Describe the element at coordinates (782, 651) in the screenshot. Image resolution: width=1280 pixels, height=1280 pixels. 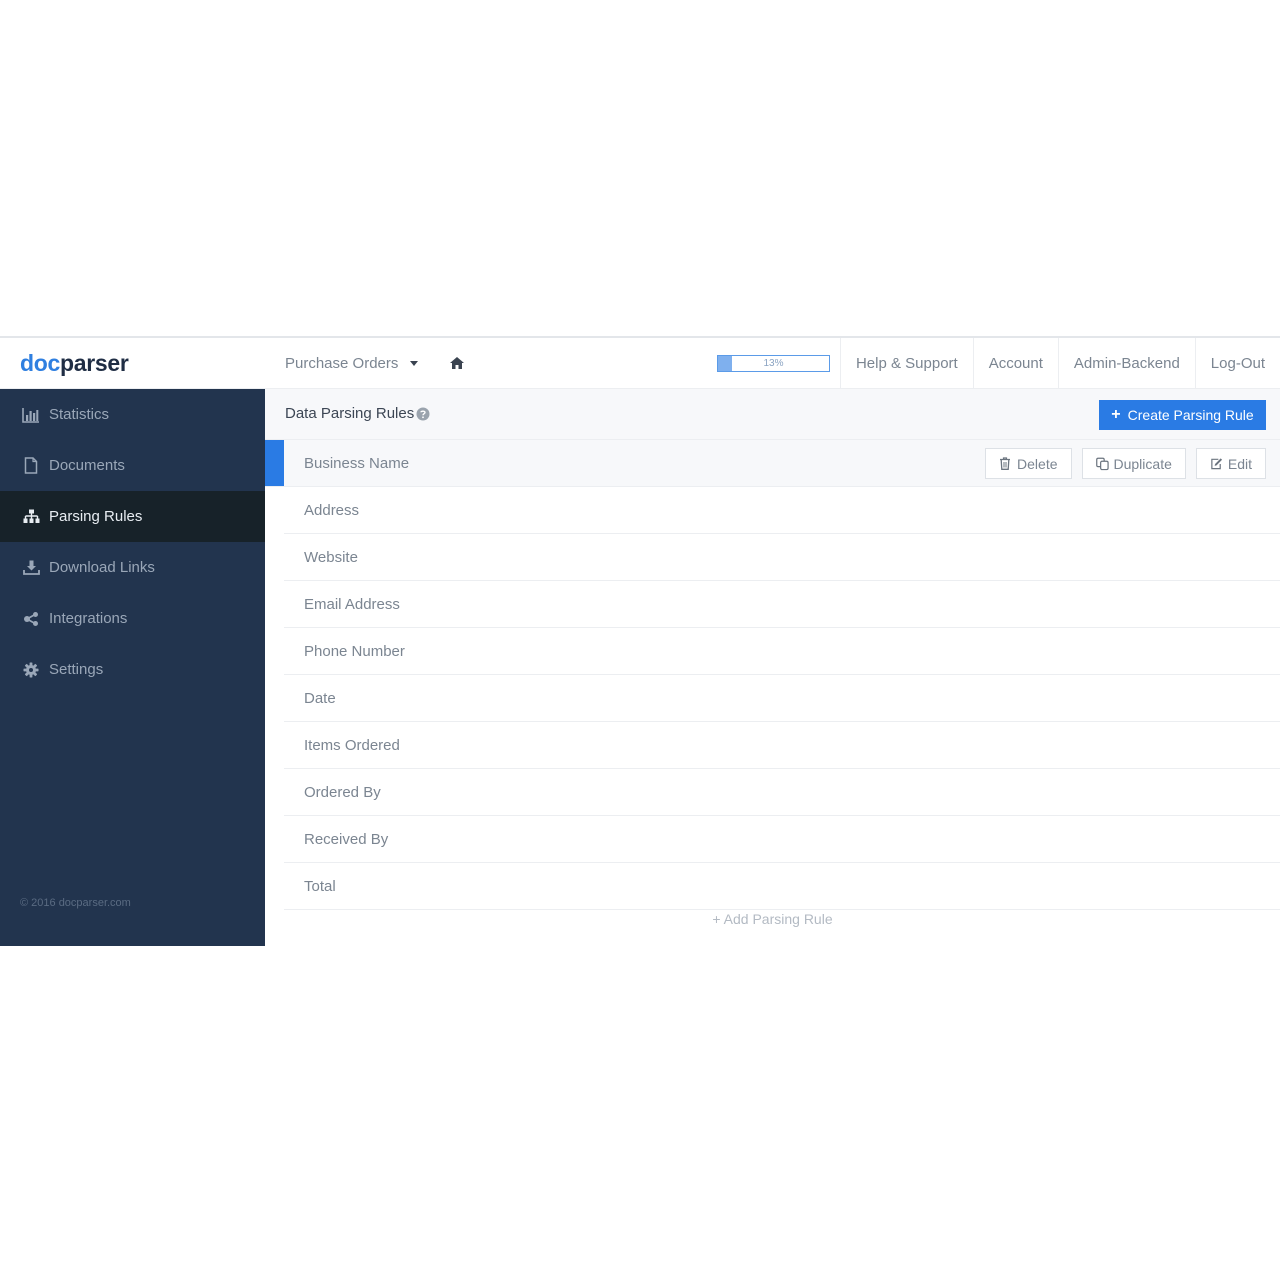
I see `rule-row: Phone Number` at that location.